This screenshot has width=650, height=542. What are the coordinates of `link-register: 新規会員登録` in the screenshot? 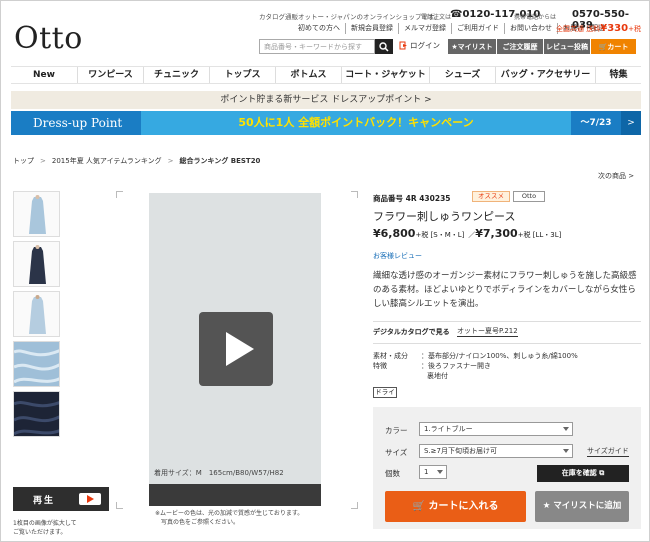 It's located at (371, 28).